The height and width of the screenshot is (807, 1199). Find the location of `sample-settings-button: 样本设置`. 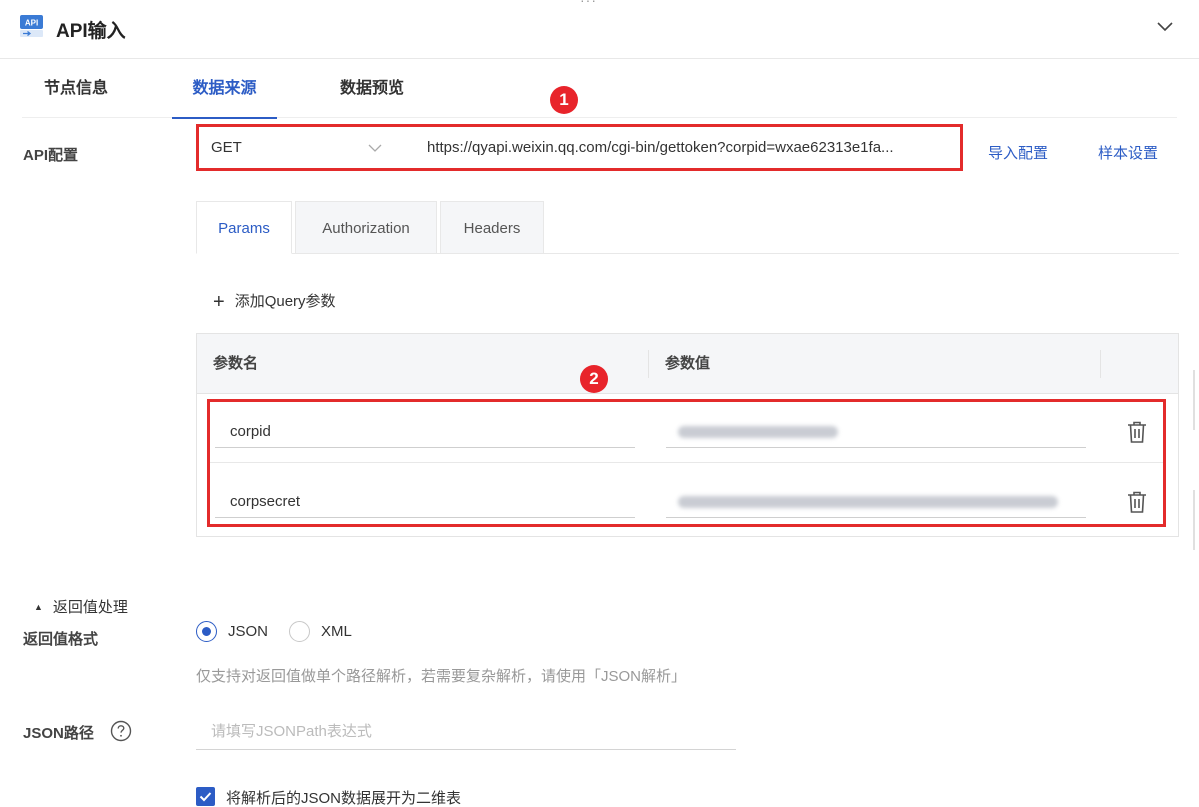

sample-settings-button: 样本设置 is located at coordinates (1128, 152).